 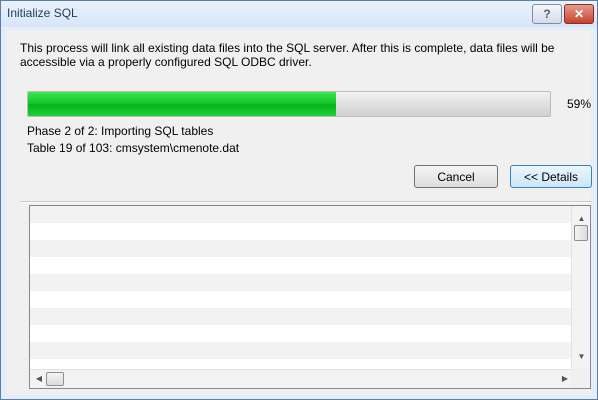 What do you see at coordinates (42, 13) in the screenshot?
I see `window-title: Initialize SQL` at bounding box center [42, 13].